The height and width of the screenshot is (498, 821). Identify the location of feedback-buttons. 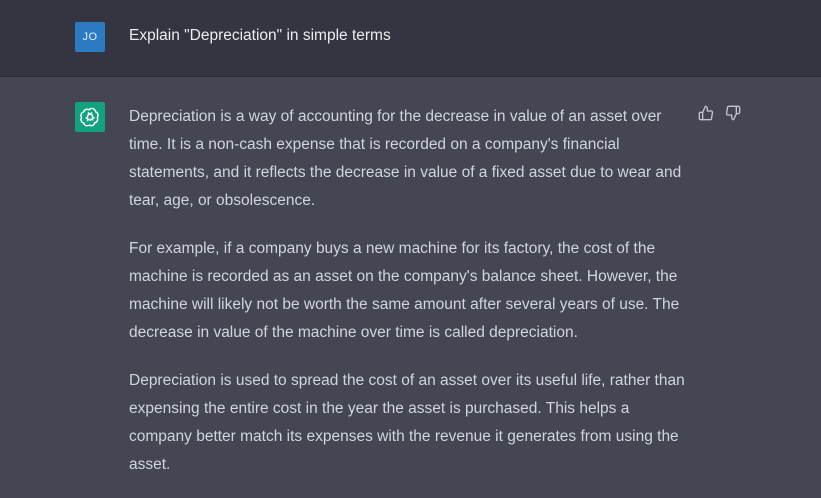
(719, 112).